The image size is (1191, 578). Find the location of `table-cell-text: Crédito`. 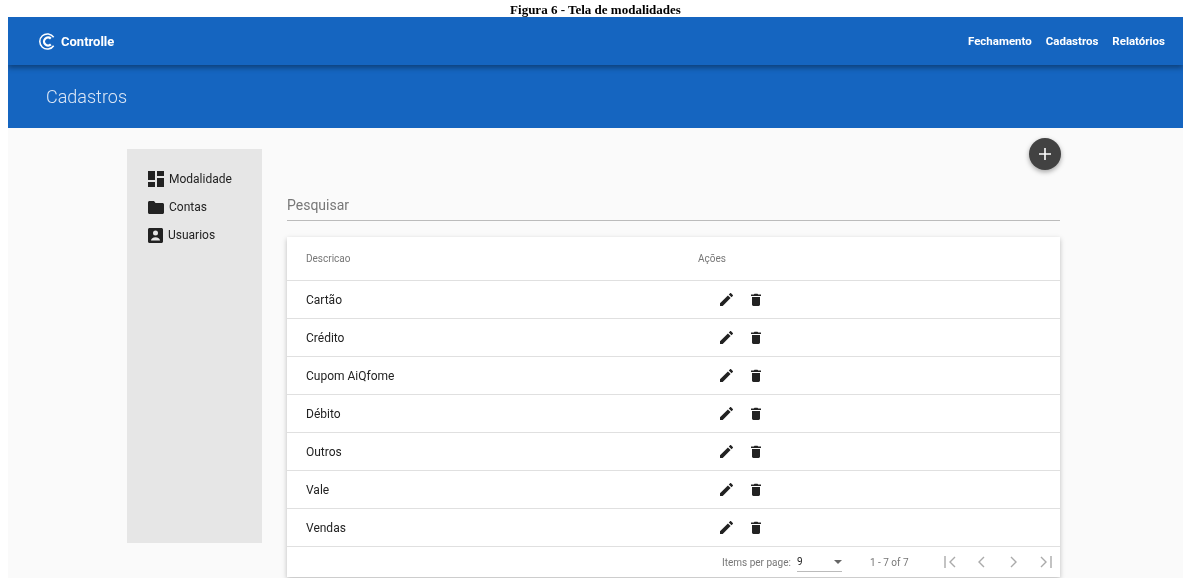

table-cell-text: Crédito is located at coordinates (326, 337).